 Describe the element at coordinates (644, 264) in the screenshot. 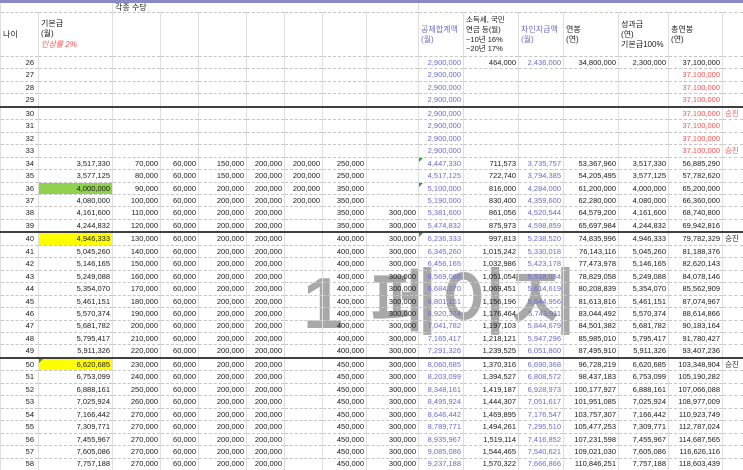

I see `cell-bonus-age-42: 5,146,165` at that location.